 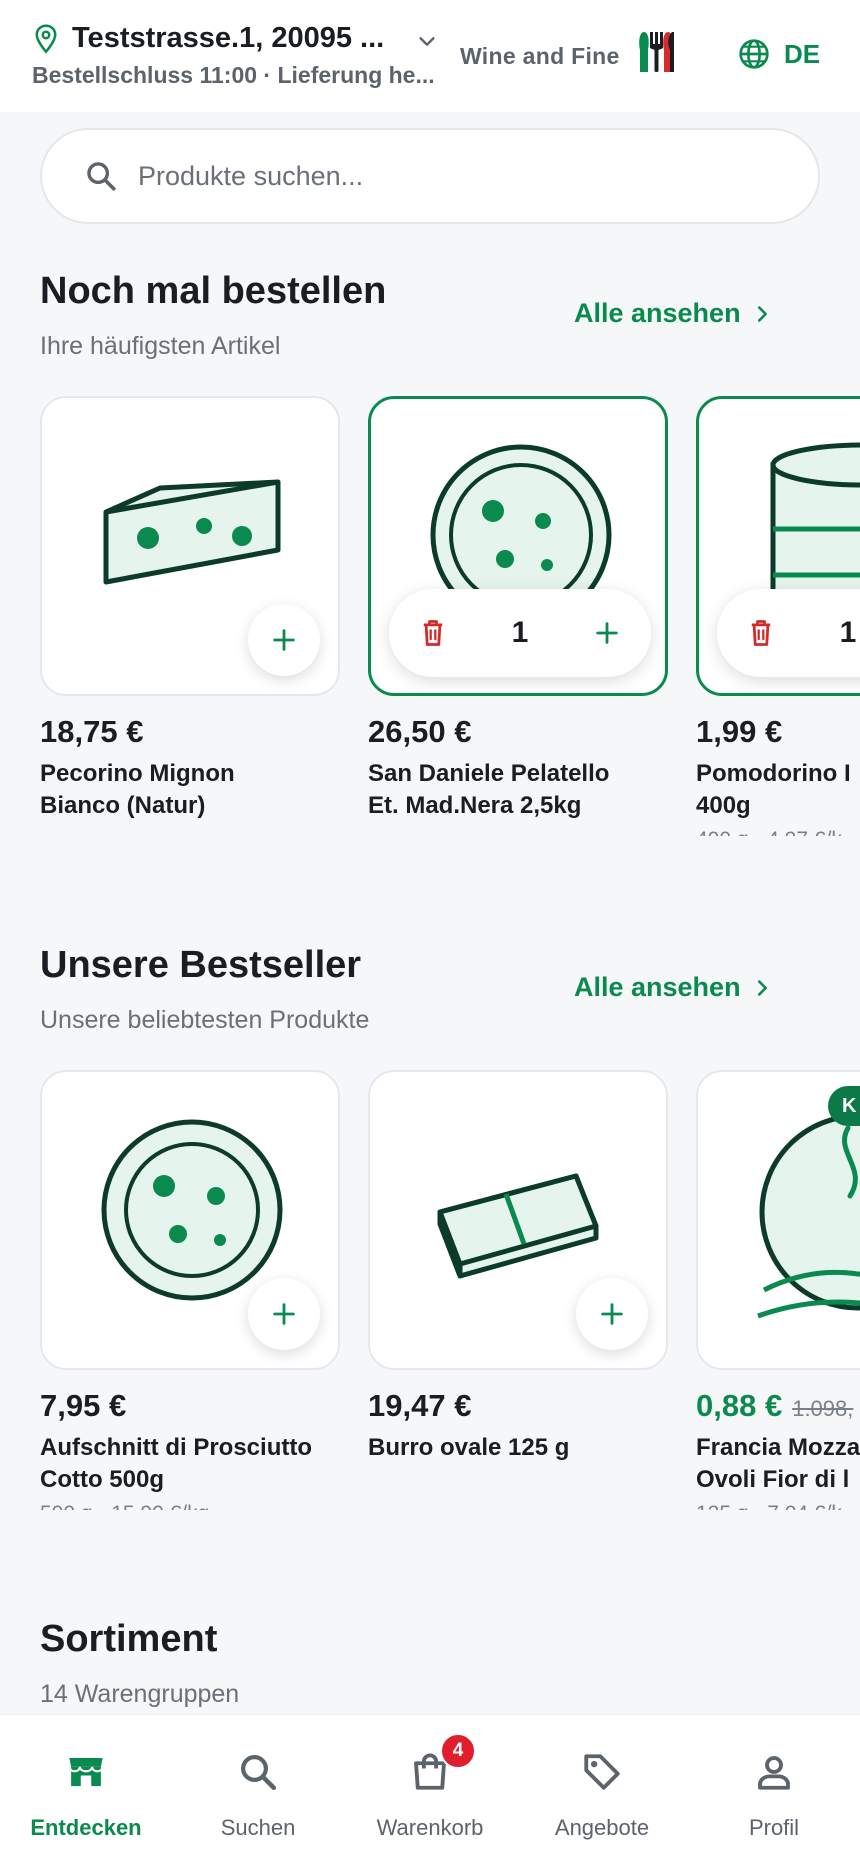 What do you see at coordinates (489, 773) in the screenshot?
I see `product-name: San Daniele Pelatello` at bounding box center [489, 773].